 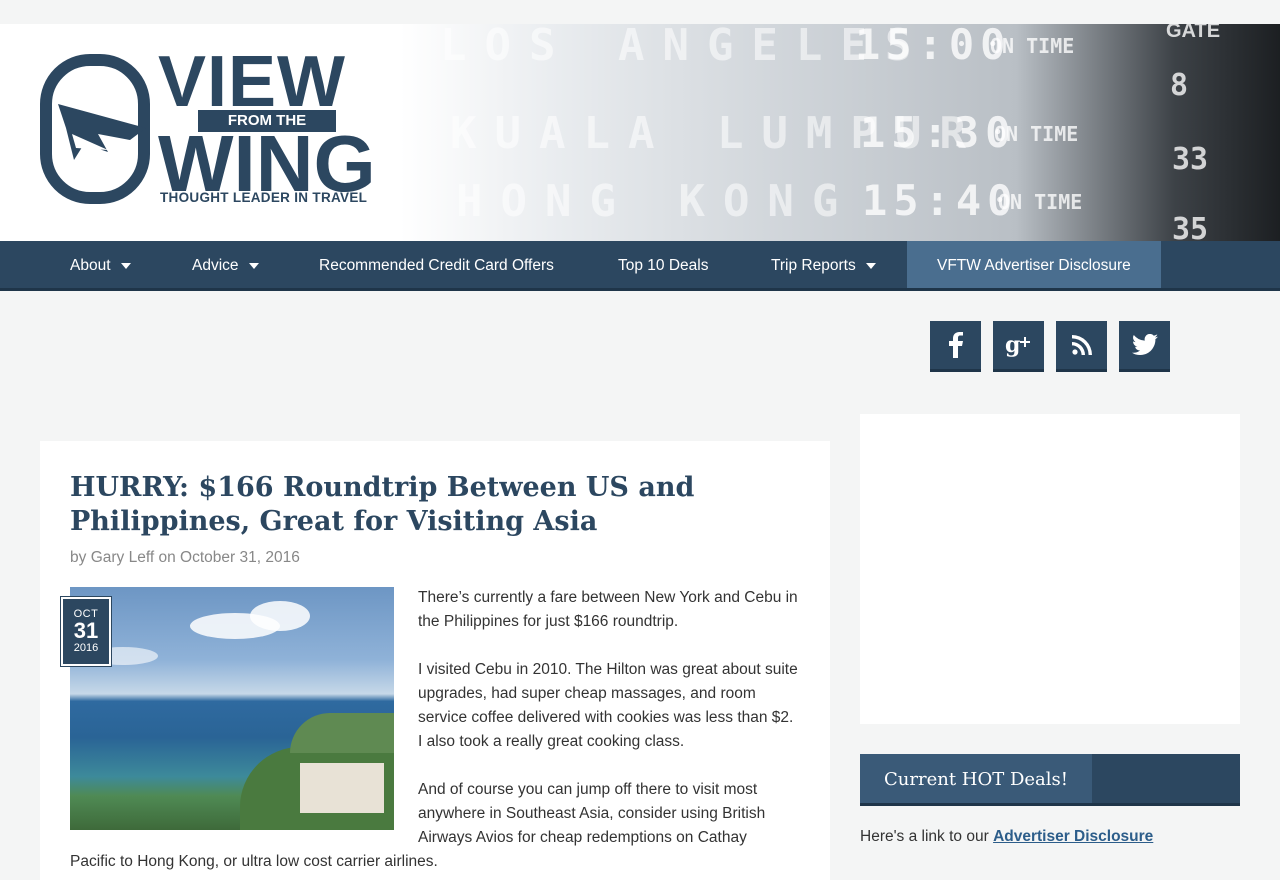 What do you see at coordinates (342, 788) in the screenshot?
I see `photo-hotel` at bounding box center [342, 788].